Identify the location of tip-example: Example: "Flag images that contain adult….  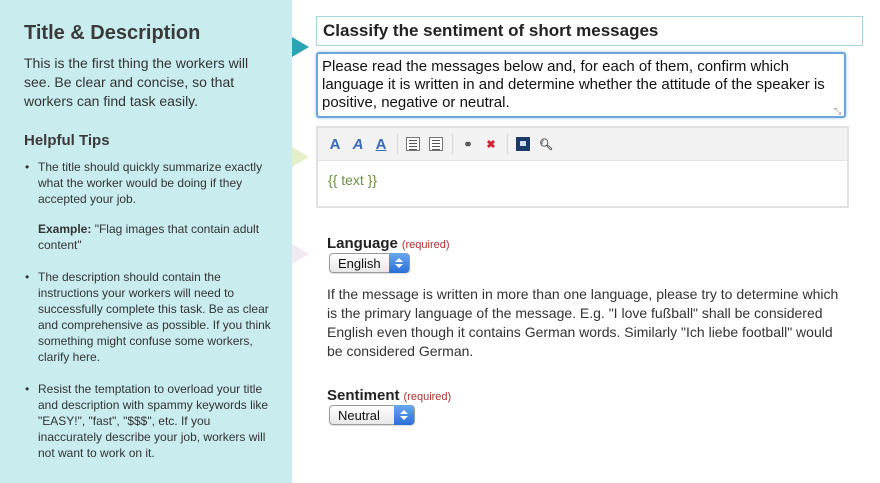
(156, 237).